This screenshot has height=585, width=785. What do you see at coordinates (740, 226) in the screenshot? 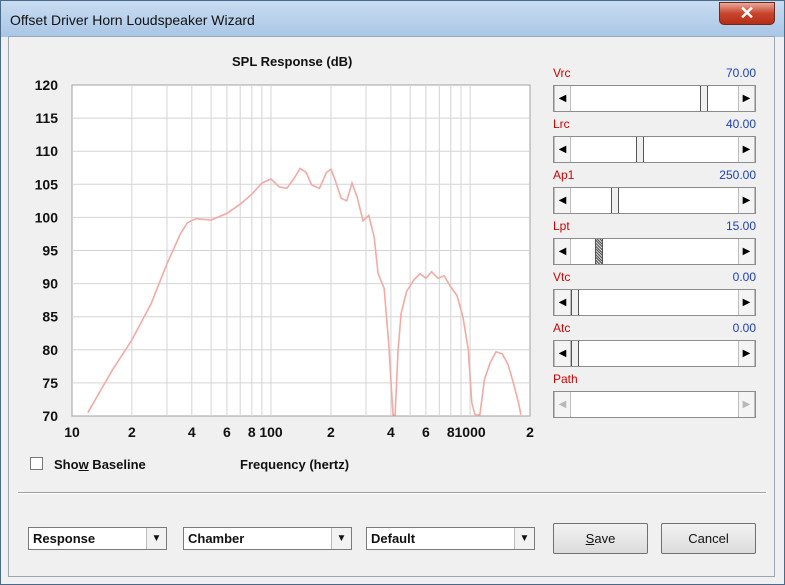
I see `control-value-lpt: 15.00` at bounding box center [740, 226].